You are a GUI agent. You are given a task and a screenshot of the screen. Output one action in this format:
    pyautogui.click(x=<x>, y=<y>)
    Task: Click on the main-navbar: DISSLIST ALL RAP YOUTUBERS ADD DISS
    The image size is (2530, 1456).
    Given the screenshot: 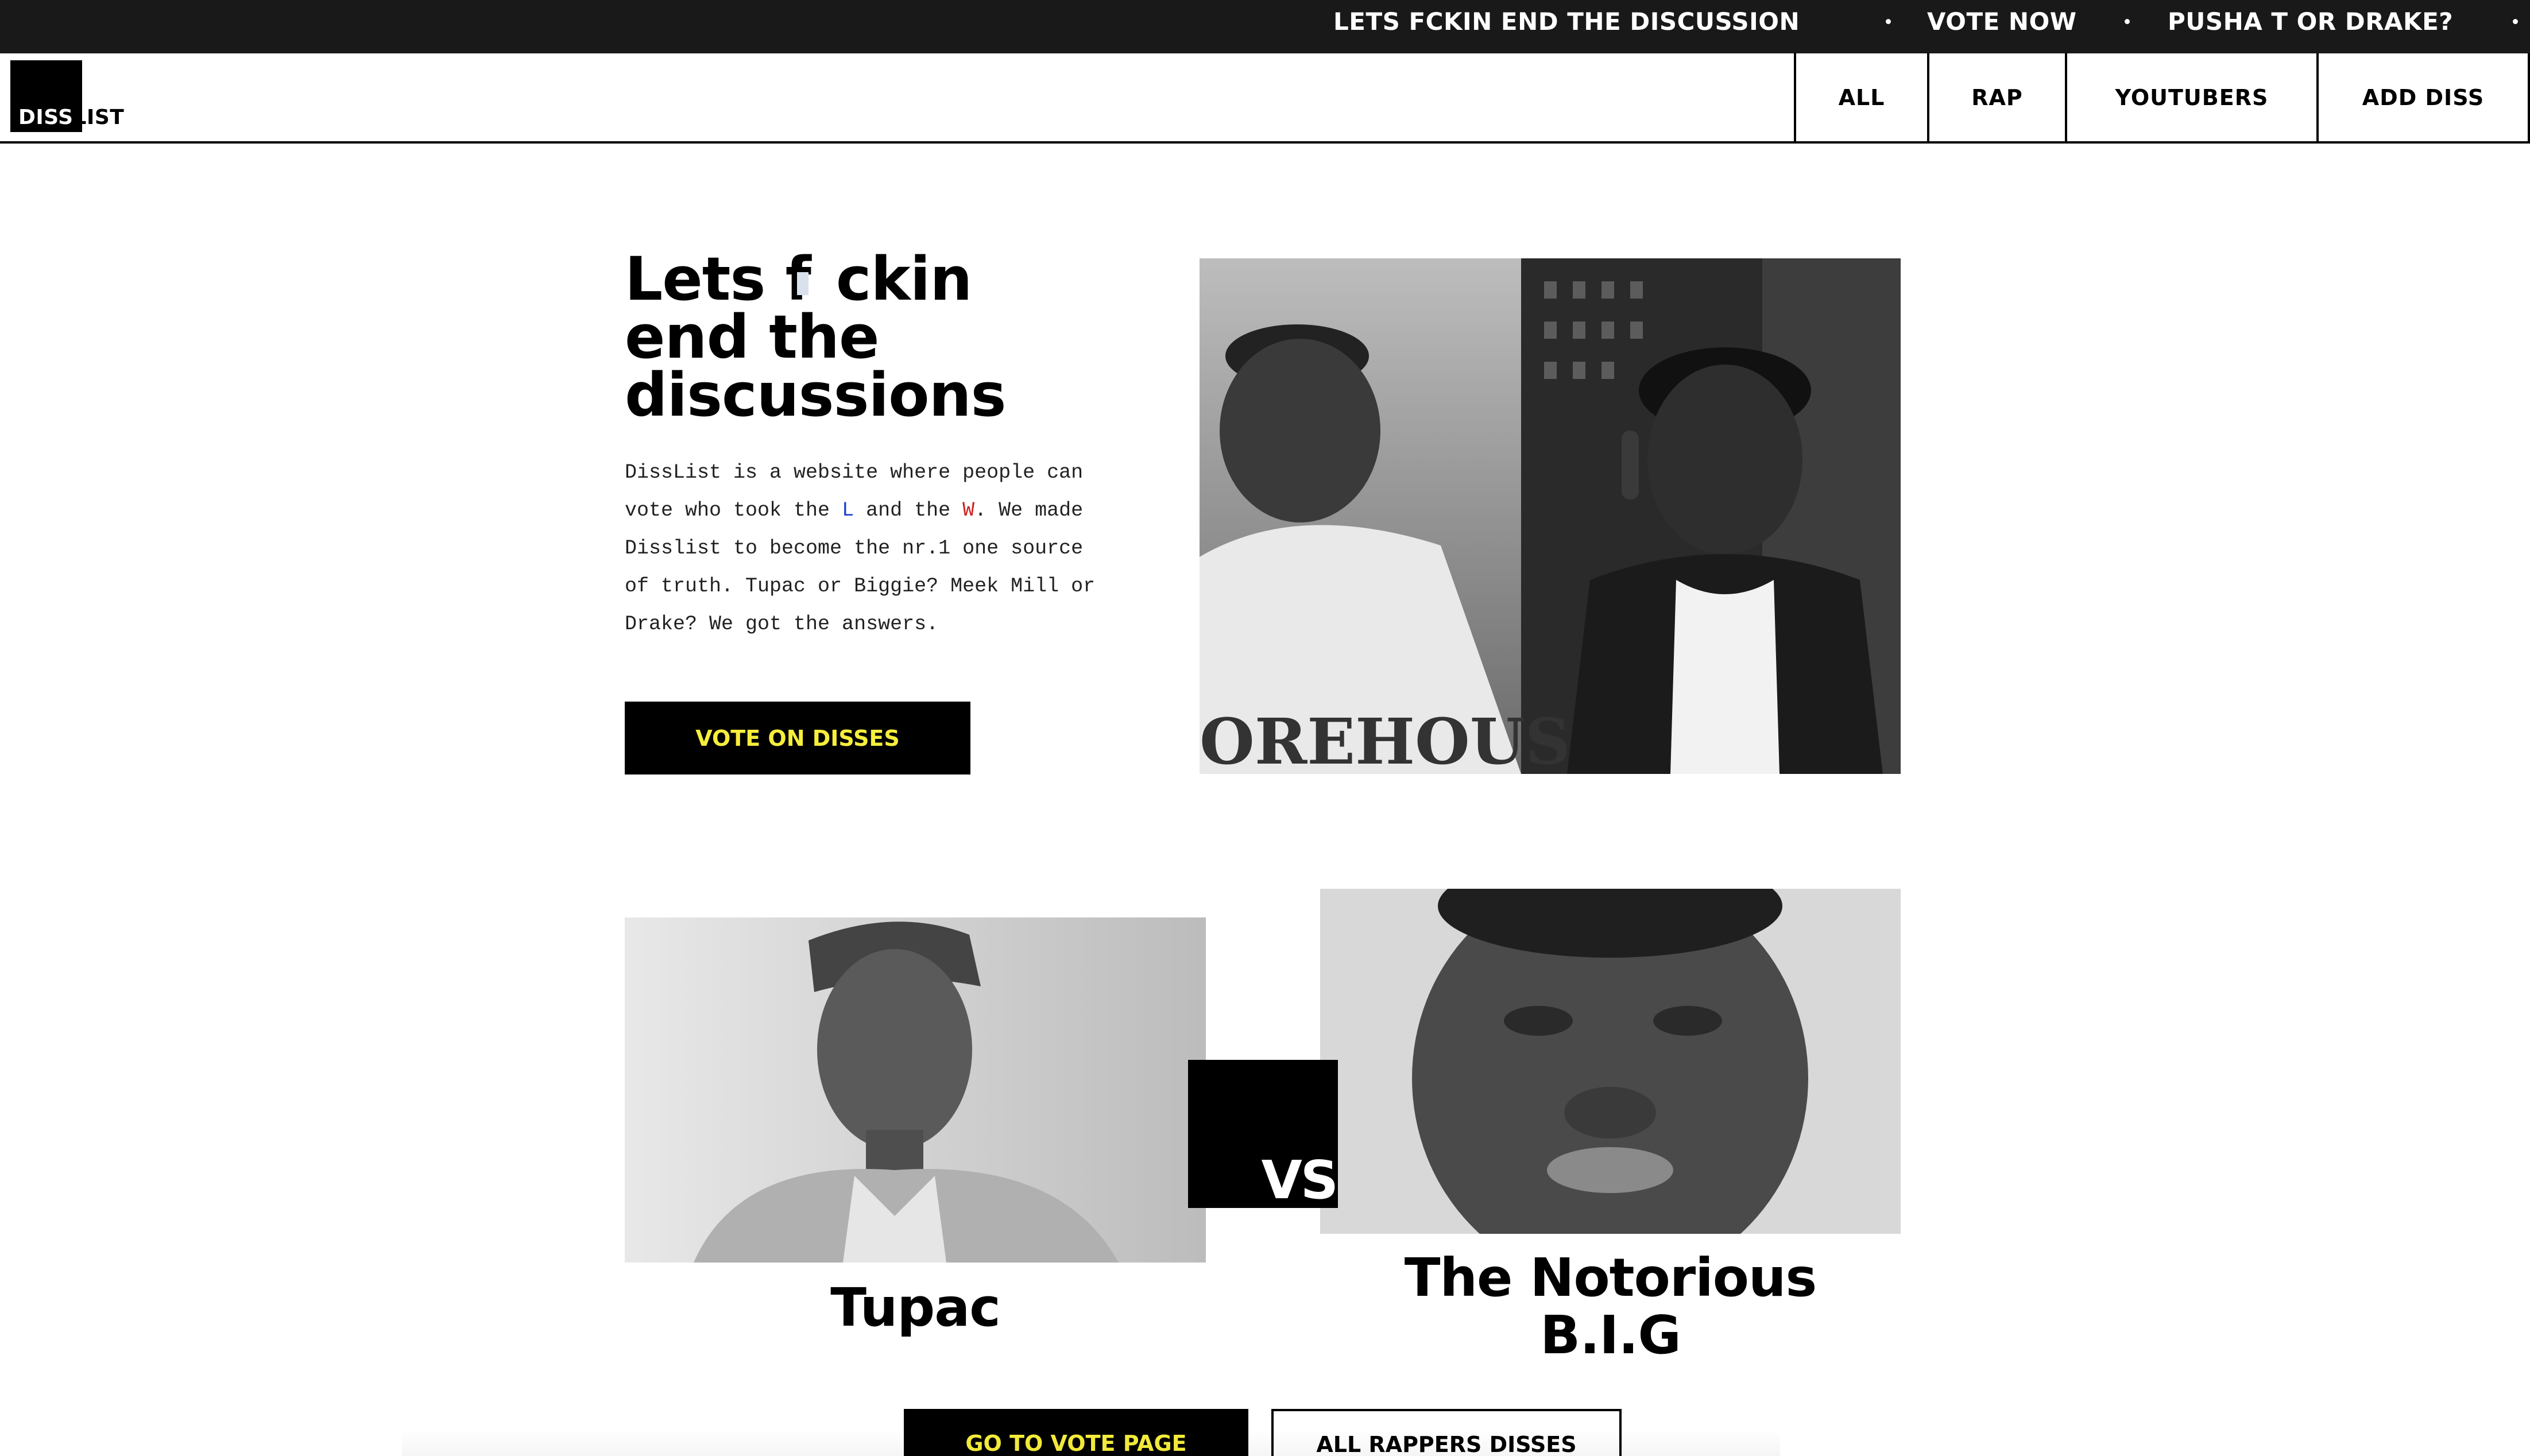 What is the action you would take?
    pyautogui.click(x=1265, y=98)
    